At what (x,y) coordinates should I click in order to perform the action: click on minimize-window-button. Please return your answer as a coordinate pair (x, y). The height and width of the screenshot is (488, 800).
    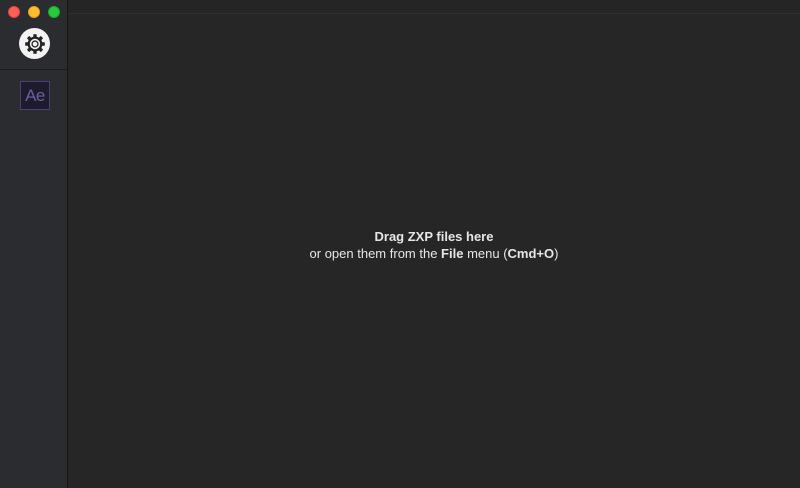
    Looking at the image, I should click on (34, 12).